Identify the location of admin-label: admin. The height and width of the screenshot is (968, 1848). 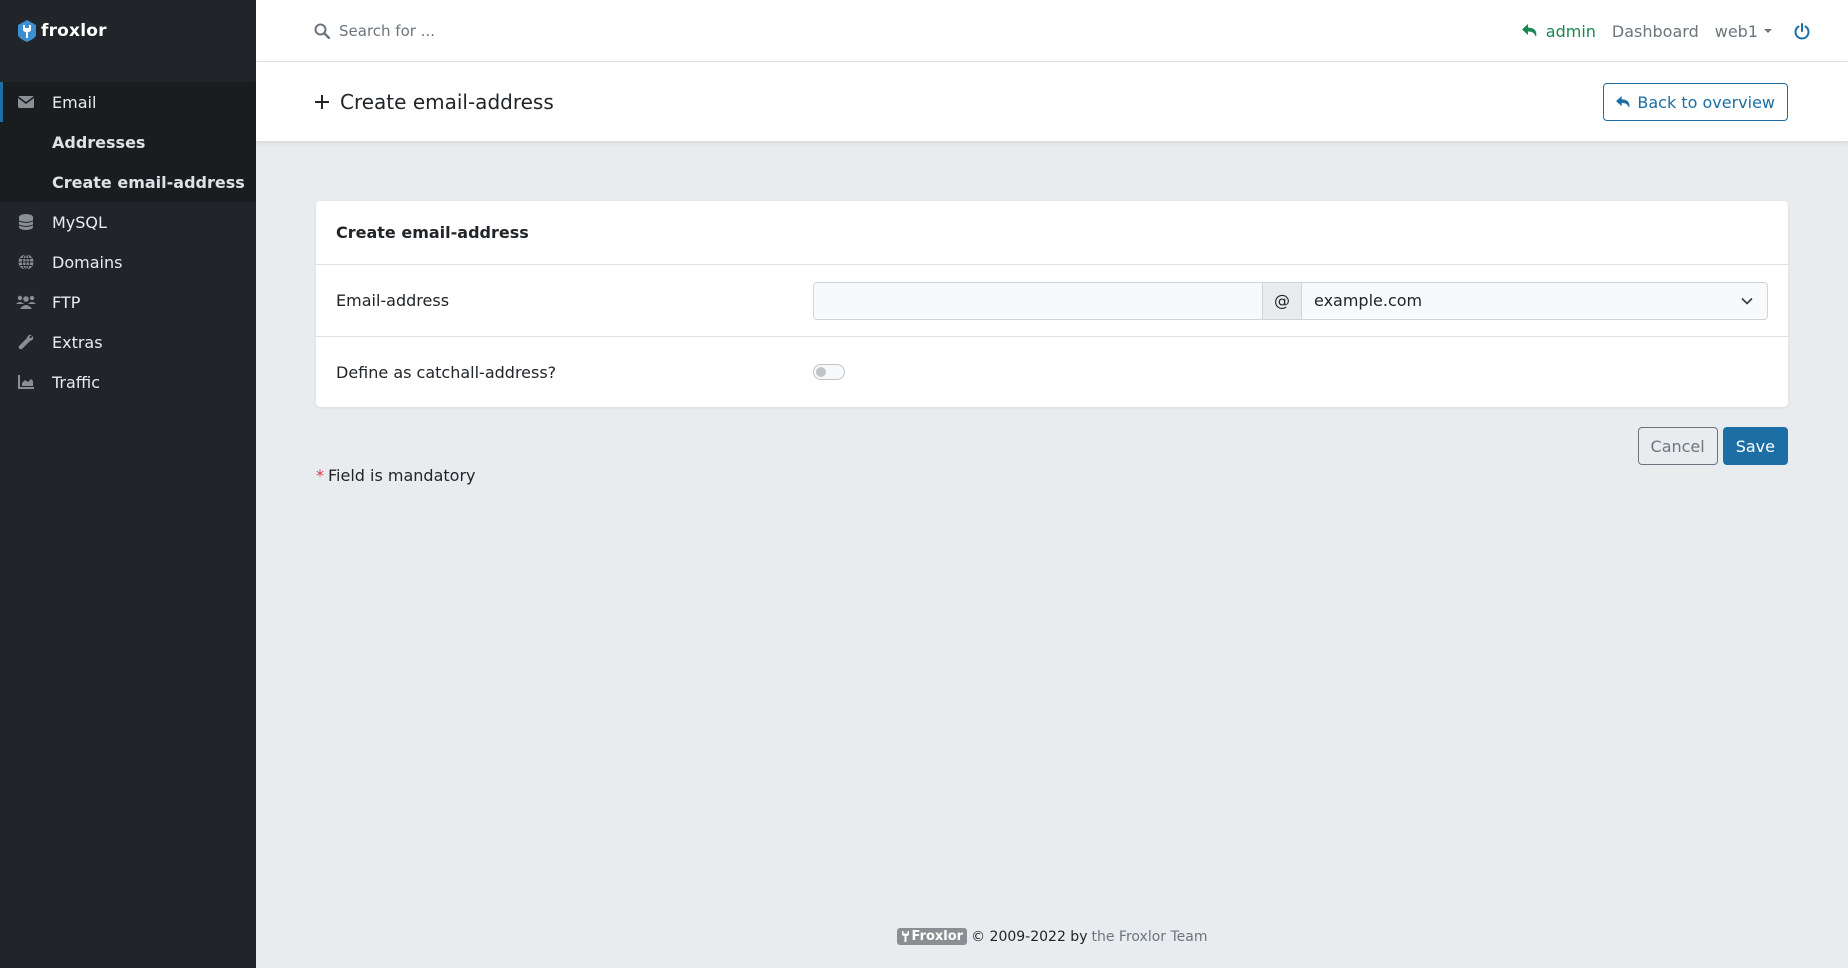
(1570, 31).